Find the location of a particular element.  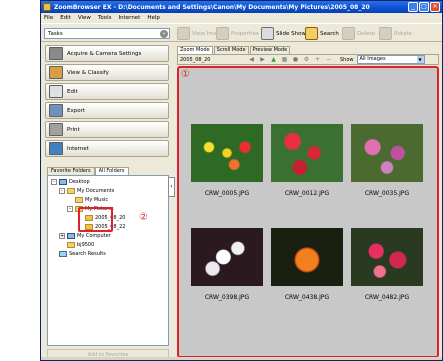

thumbnail: CRW_0438.JPG is located at coordinates (307, 264).